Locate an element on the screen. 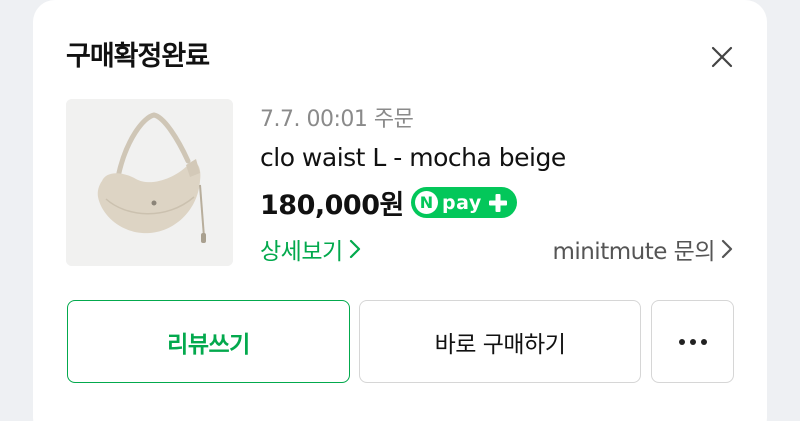 The width and height of the screenshot is (800, 421). buy-again-button: 바로 구매하기 is located at coordinates (500, 341).